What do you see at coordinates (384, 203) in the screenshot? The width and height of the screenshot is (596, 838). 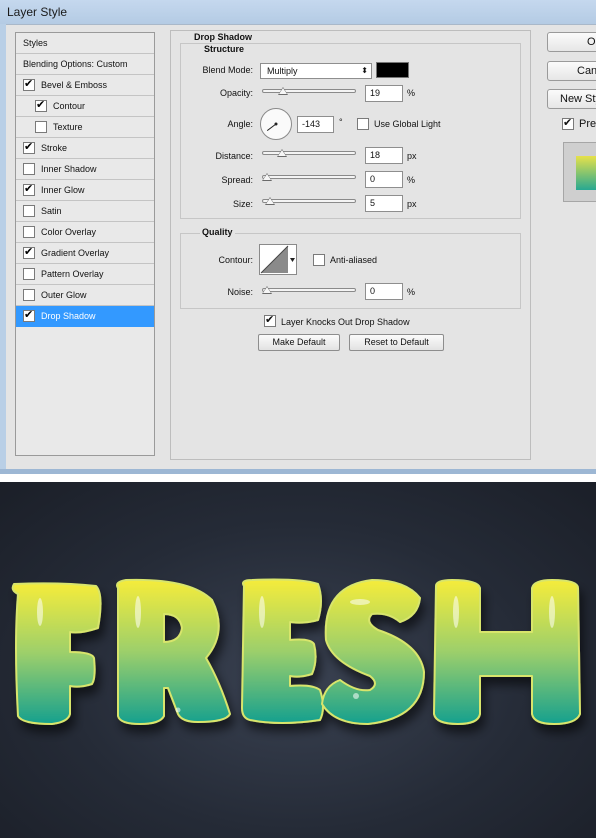 I see `size-input: 5` at bounding box center [384, 203].